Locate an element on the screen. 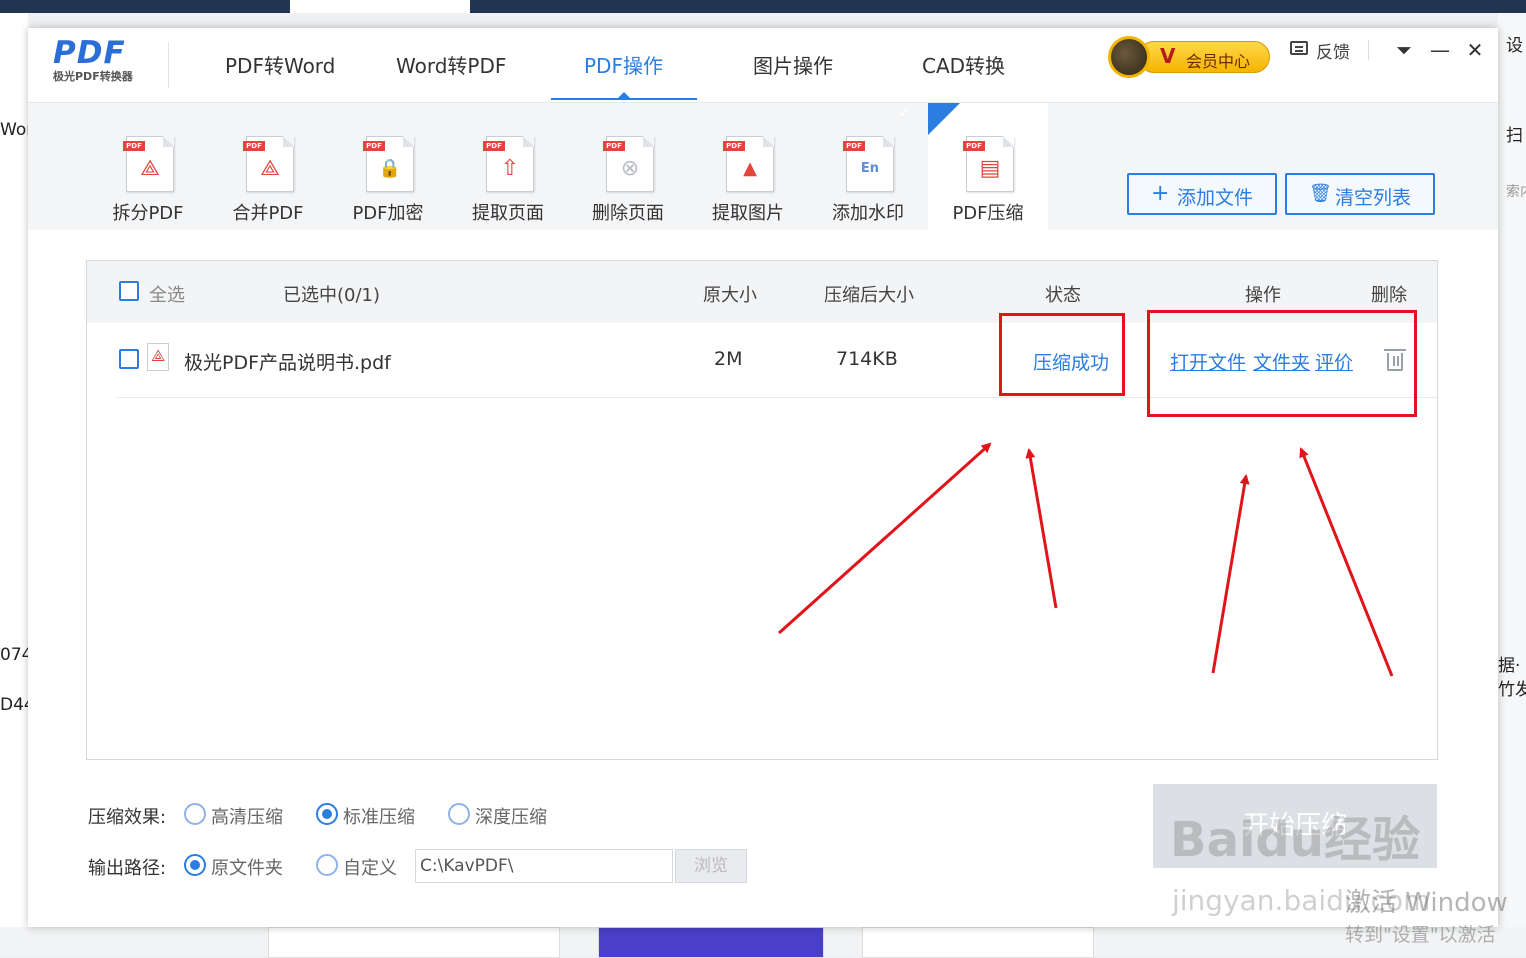  taskbar-top is located at coordinates (763, 6).